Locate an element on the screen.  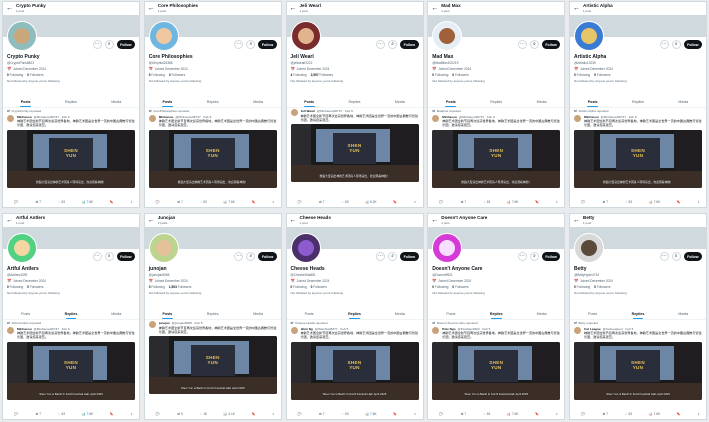
followers-count: 1,503 Followers is located at coordinates (180, 287).